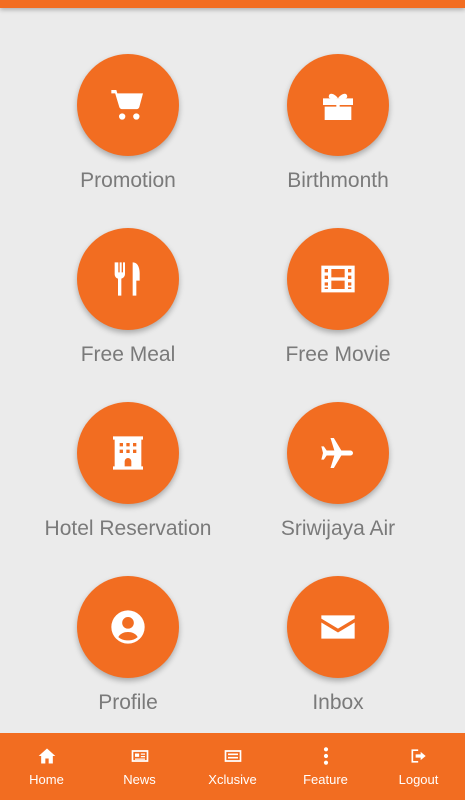 Image resolution: width=465 pixels, height=800 pixels. What do you see at coordinates (325, 756) in the screenshot?
I see `more-vertical-icon` at bounding box center [325, 756].